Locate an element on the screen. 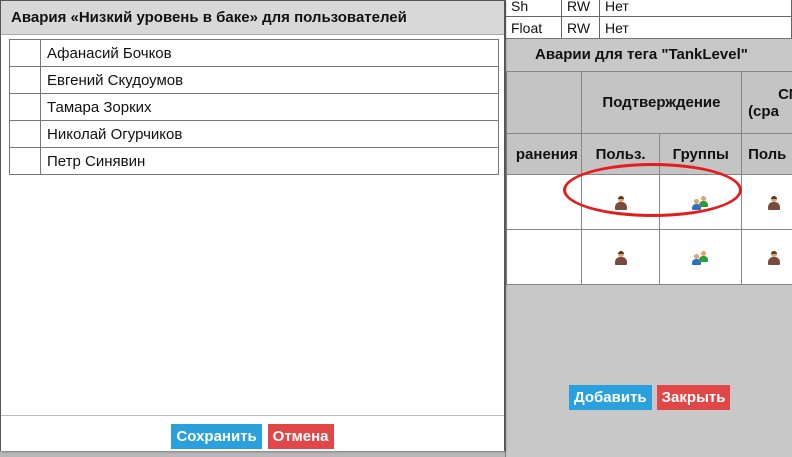  tag-type-cell: Float is located at coordinates (533, 27).